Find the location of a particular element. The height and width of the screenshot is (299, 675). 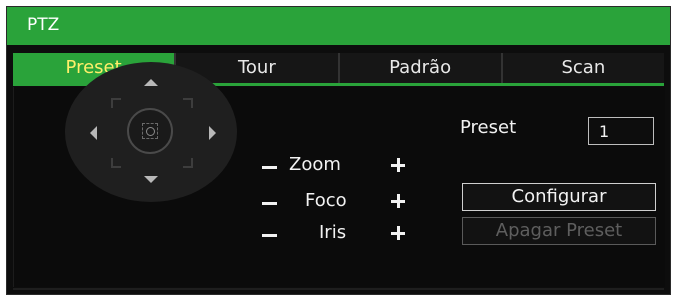

magnifier-icon is located at coordinates (150, 131).